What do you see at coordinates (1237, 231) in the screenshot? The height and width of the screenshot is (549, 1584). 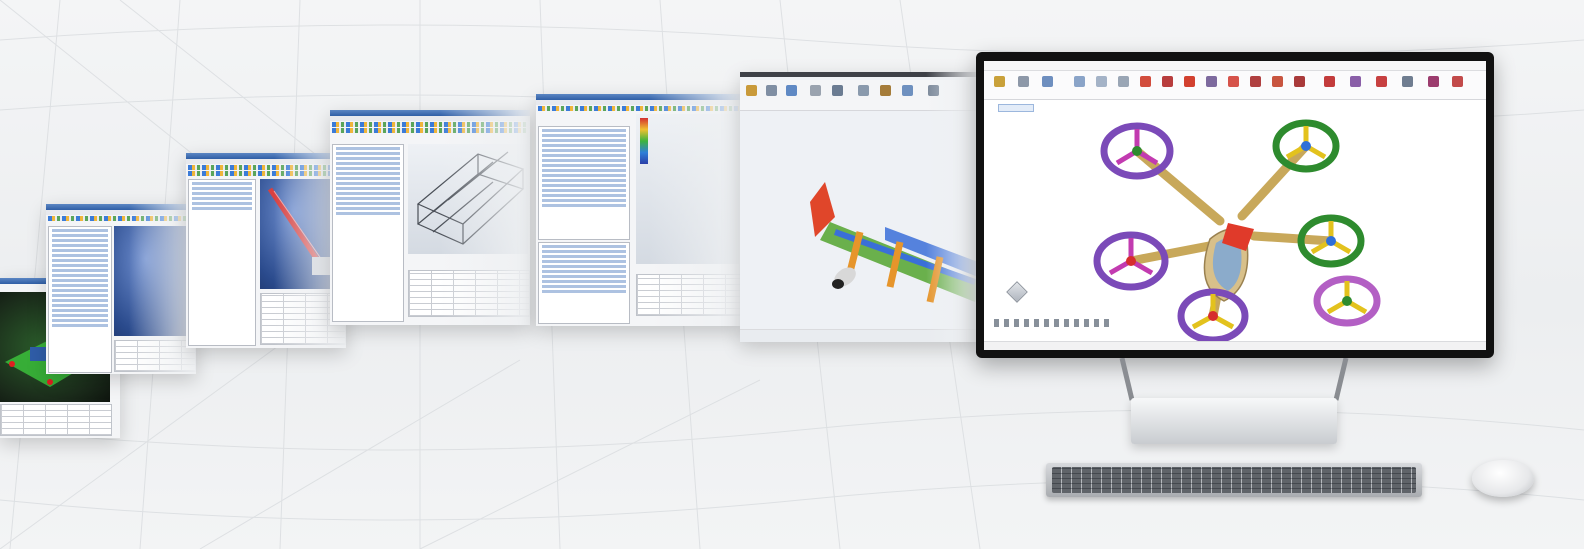 I see `drone-model` at bounding box center [1237, 231].